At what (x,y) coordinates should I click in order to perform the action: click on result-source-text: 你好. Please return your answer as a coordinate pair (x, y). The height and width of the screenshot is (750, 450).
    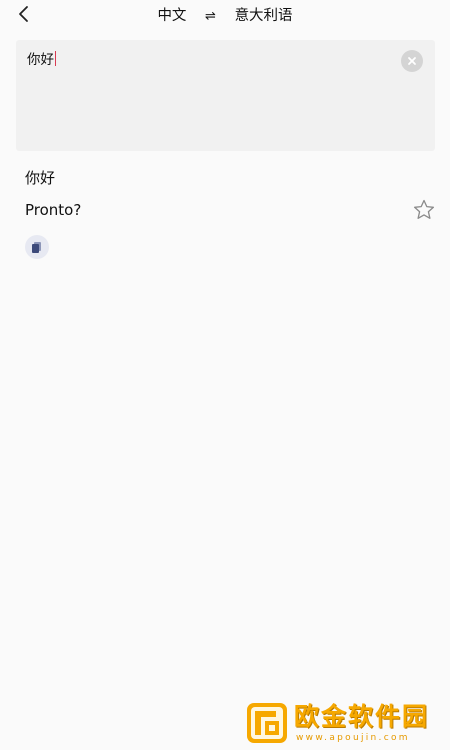
    Looking at the image, I should click on (40, 178).